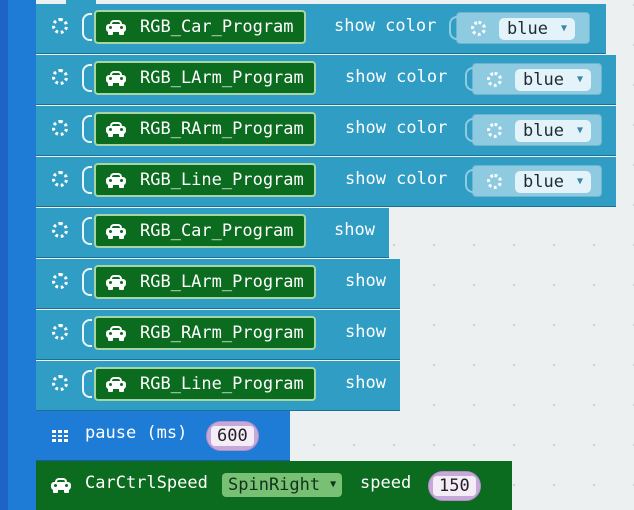 The height and width of the screenshot is (510, 634). I want to click on show-block: RGB_Car_Program show, so click(212, 233).